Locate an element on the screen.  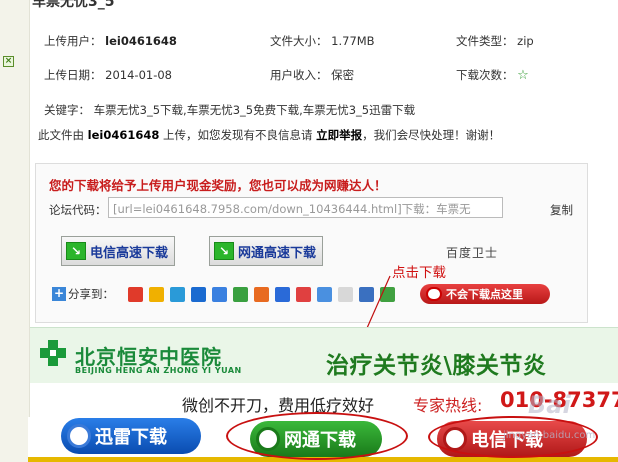
uploader-link: lei0461648 is located at coordinates (141, 41).